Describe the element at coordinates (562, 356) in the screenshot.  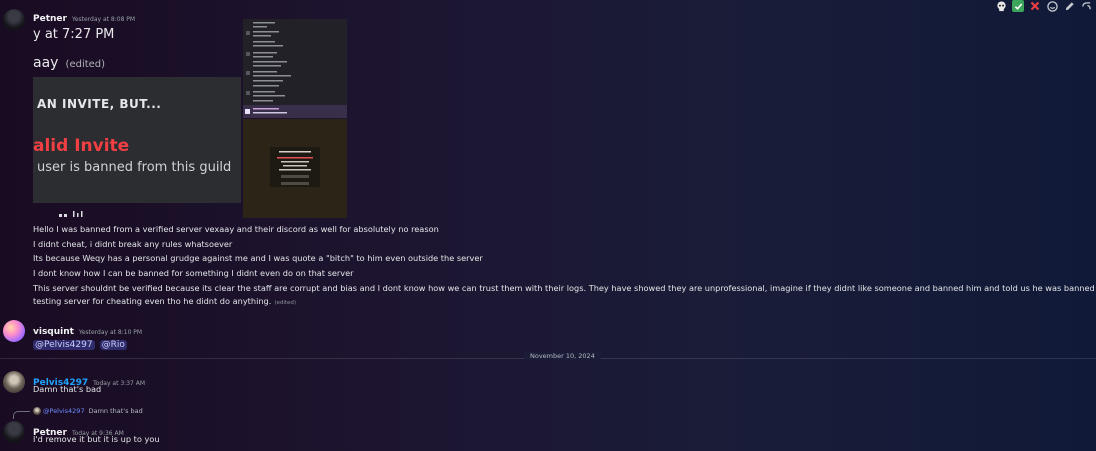
I see `date-divider-label: November 10, 2024` at that location.